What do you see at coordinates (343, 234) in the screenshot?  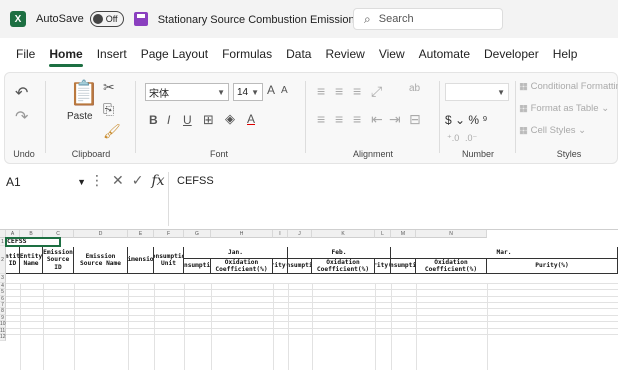 I see `column-header-k: K` at bounding box center [343, 234].